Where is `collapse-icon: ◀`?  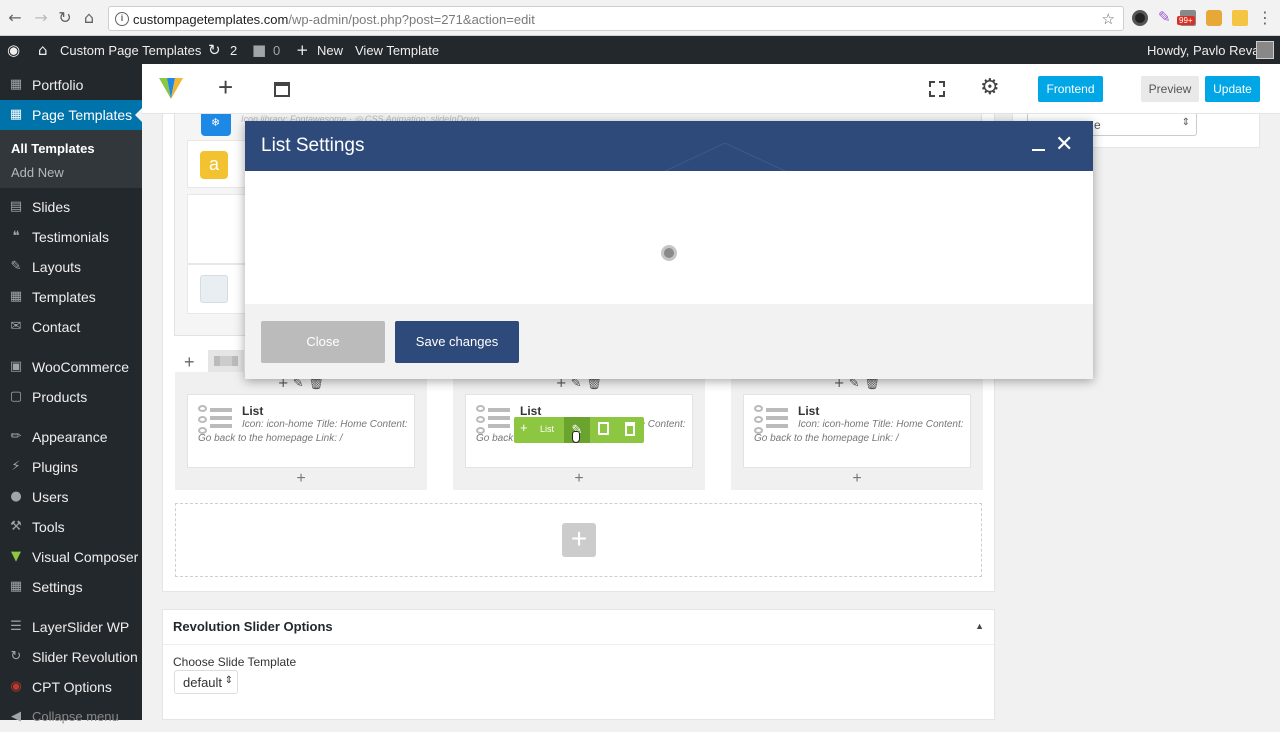
collapse-icon: ◀ is located at coordinates (16, 716).